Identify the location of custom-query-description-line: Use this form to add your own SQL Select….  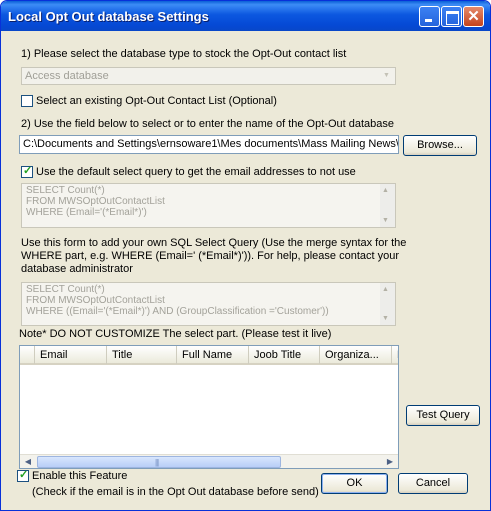
(214, 243).